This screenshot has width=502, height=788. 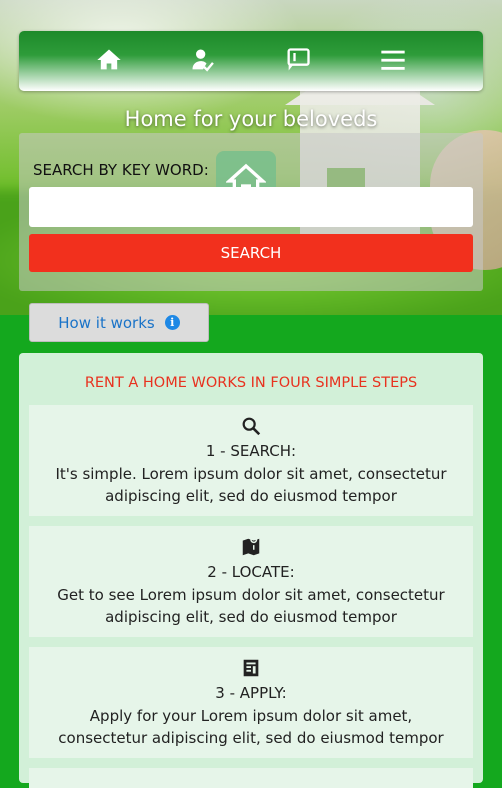 I want to click on steps-title: RENT A HOME WORKS IN FOUR SIMPLE STEPS, so click(x=251, y=383).